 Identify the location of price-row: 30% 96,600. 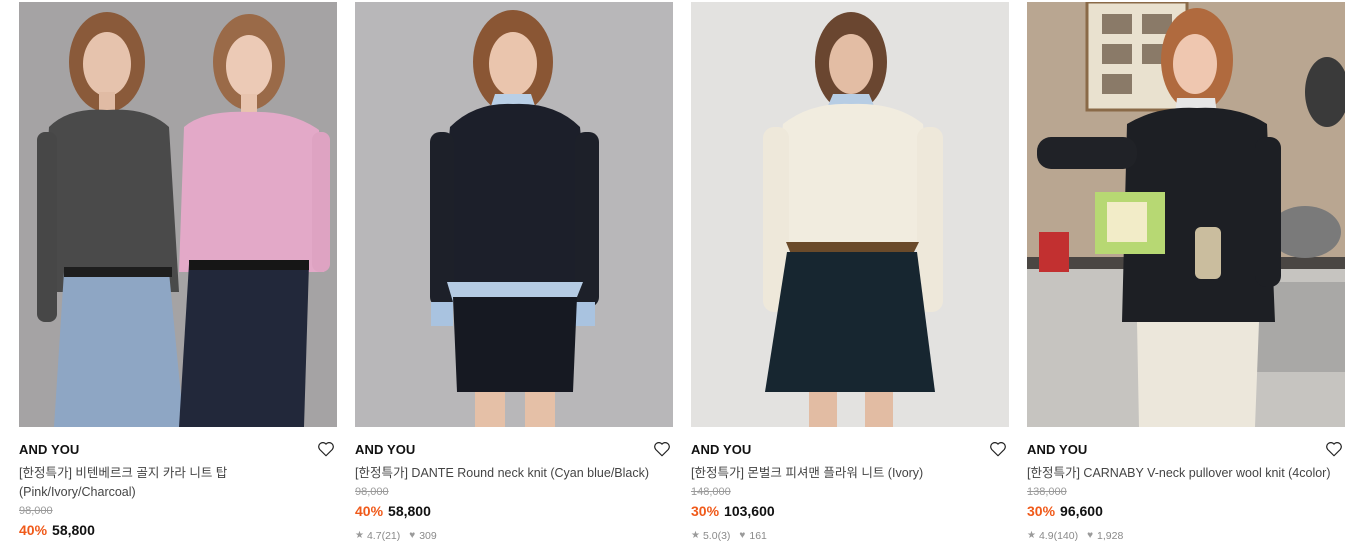
(1186, 511).